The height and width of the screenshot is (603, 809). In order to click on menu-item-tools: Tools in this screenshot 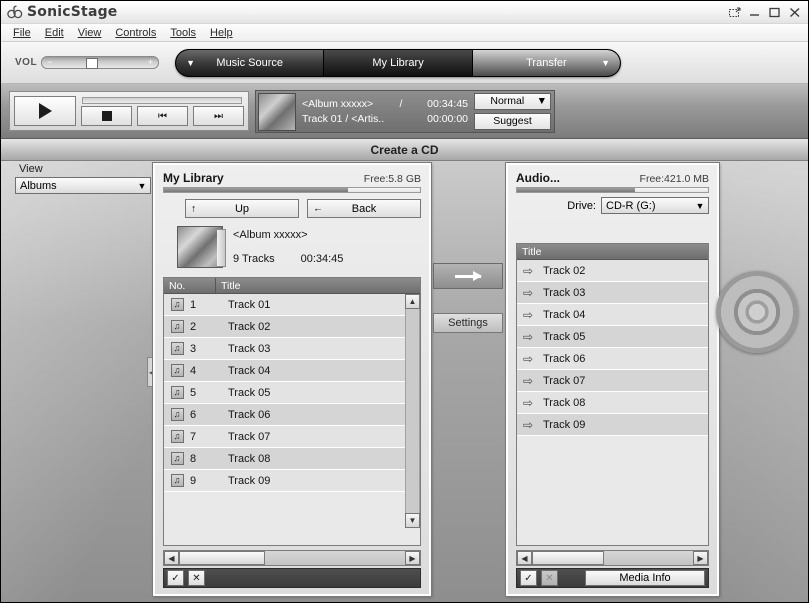, I will do `click(183, 33)`.